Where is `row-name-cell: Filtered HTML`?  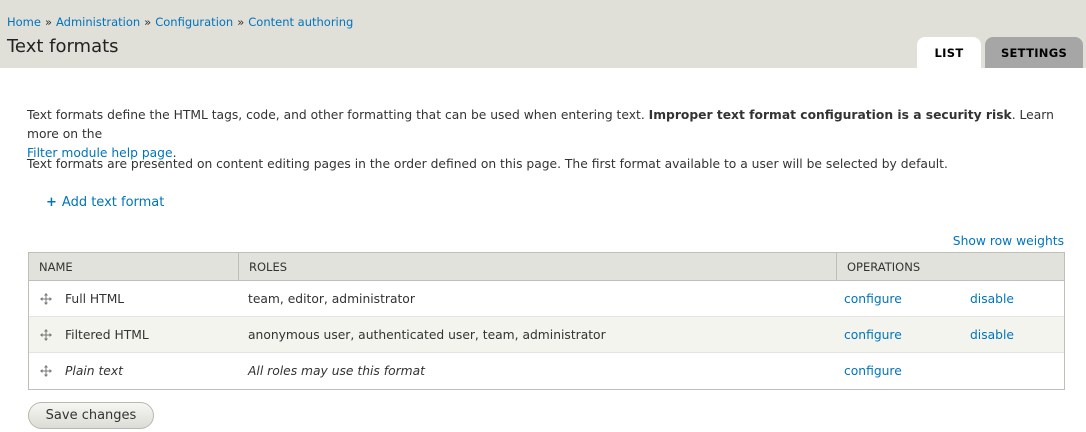
row-name-cell: Filtered HTML is located at coordinates (133, 334).